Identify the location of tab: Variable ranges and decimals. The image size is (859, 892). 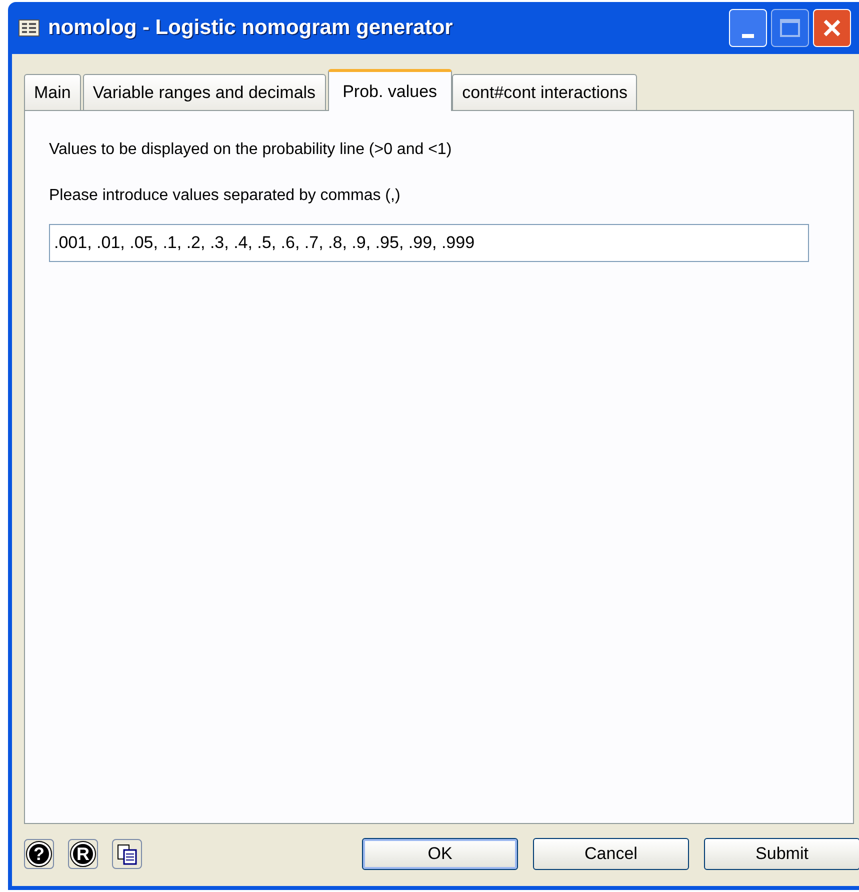
(204, 92).